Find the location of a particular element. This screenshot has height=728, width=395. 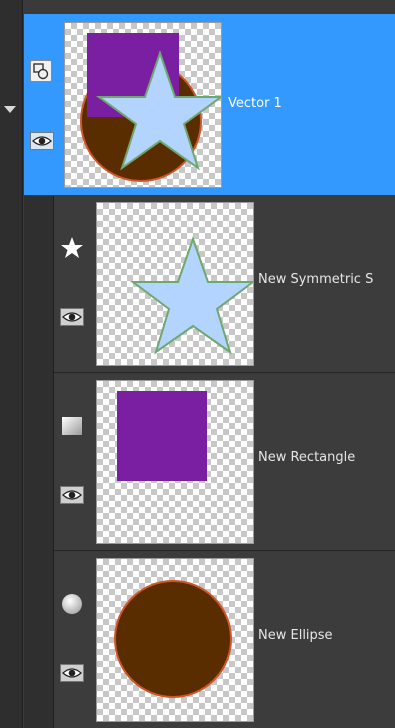

ellipse-shape-icon is located at coordinates (72, 604).